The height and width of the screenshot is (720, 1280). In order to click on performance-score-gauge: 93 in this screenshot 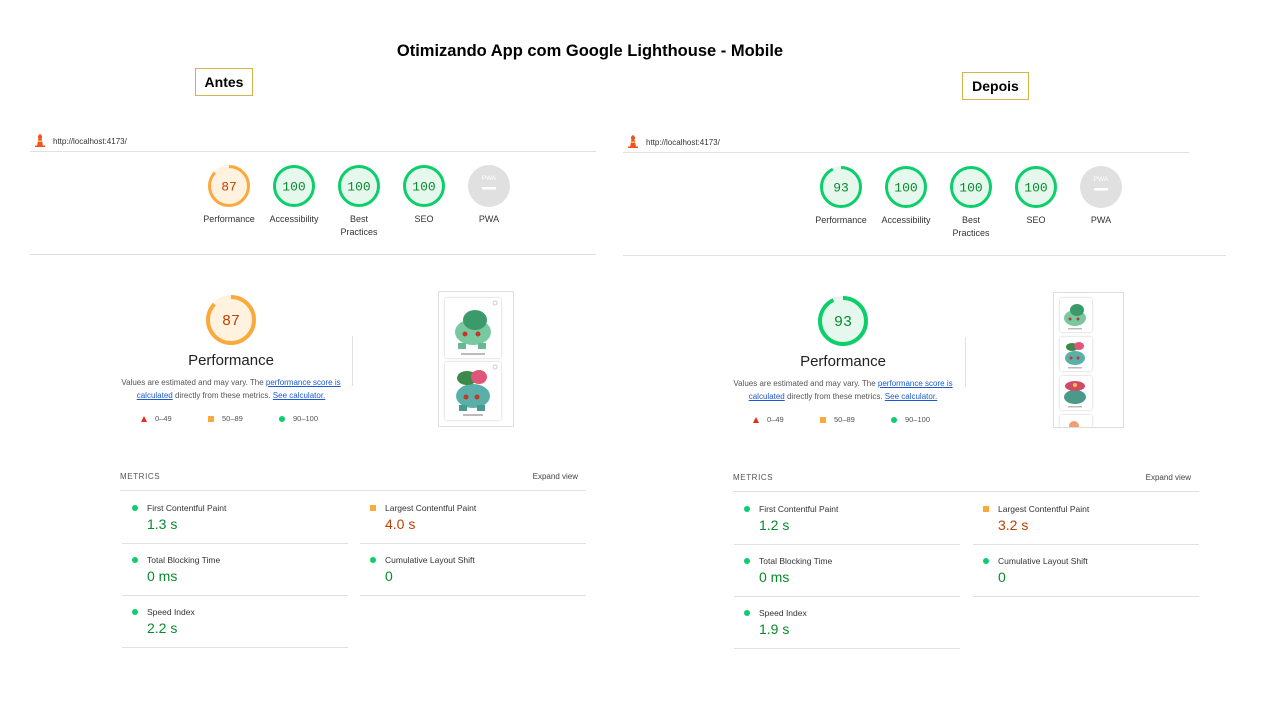, I will do `click(843, 323)`.